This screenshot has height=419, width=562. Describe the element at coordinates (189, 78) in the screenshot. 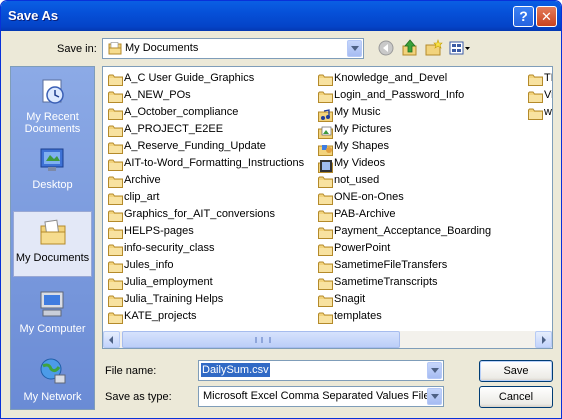

I see `file-list-item-label: A_C User Guide_Graphics` at that location.